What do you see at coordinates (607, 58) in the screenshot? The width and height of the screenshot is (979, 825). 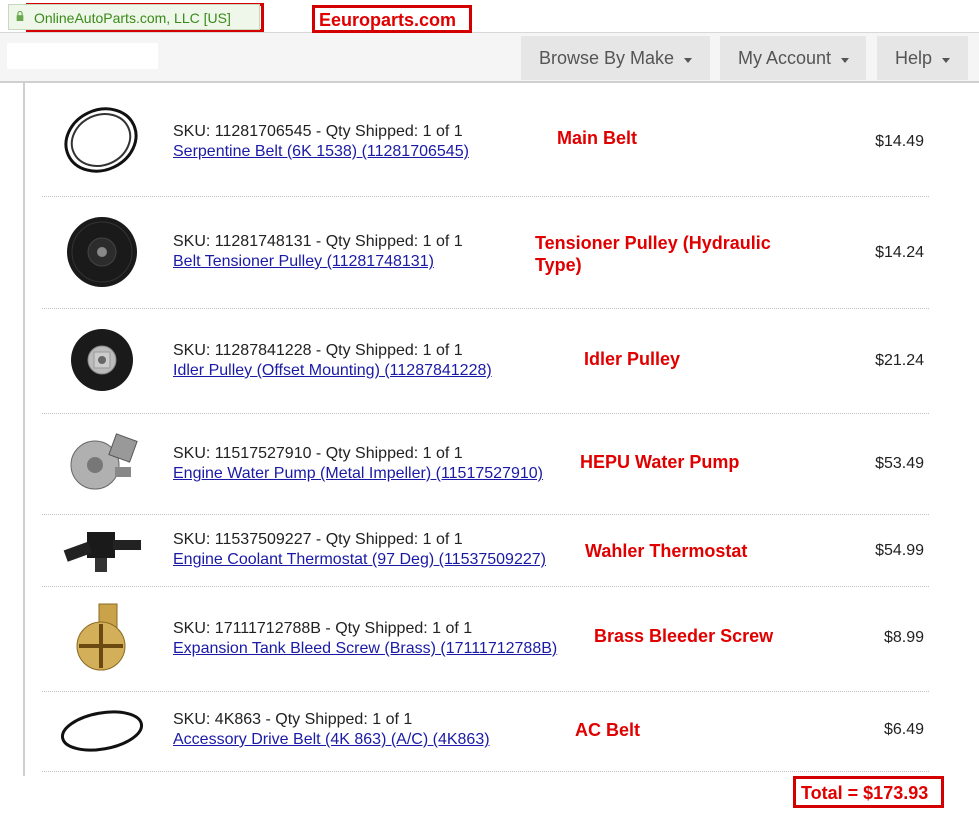 I see `browse-by-make-label: Browse By Make` at bounding box center [607, 58].